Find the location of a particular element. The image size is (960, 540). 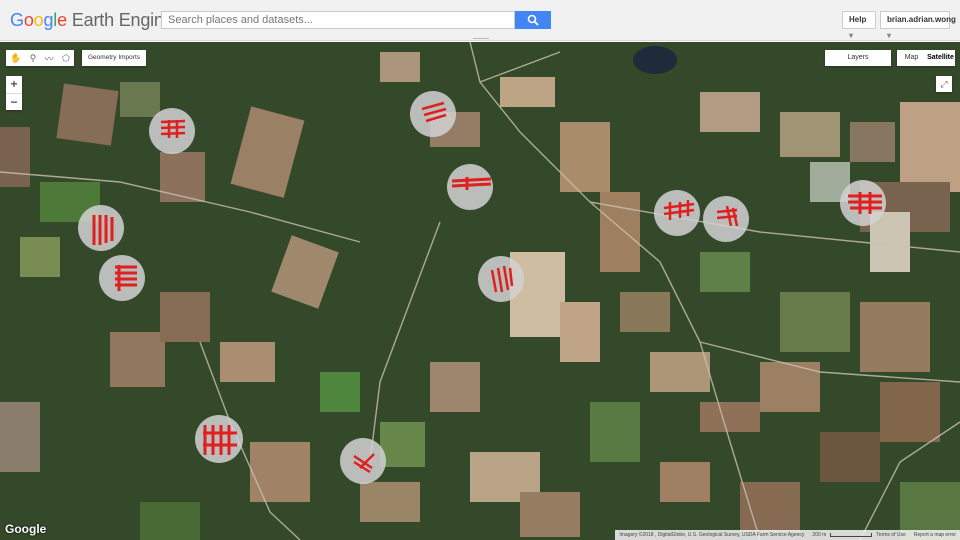

map-type-satellite-button: Satellite is located at coordinates (940, 58).